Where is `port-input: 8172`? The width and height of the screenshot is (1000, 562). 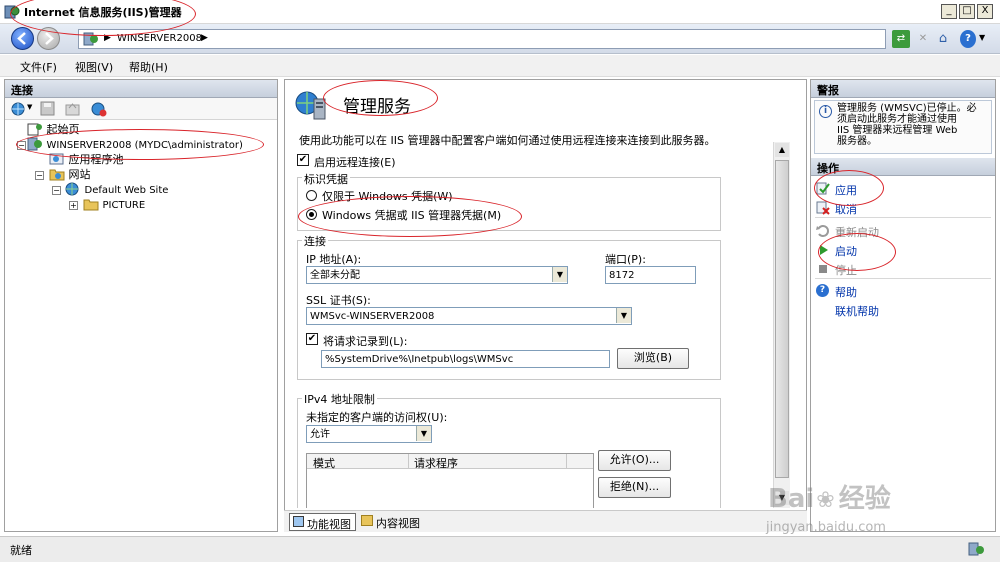 port-input: 8172 is located at coordinates (650, 275).